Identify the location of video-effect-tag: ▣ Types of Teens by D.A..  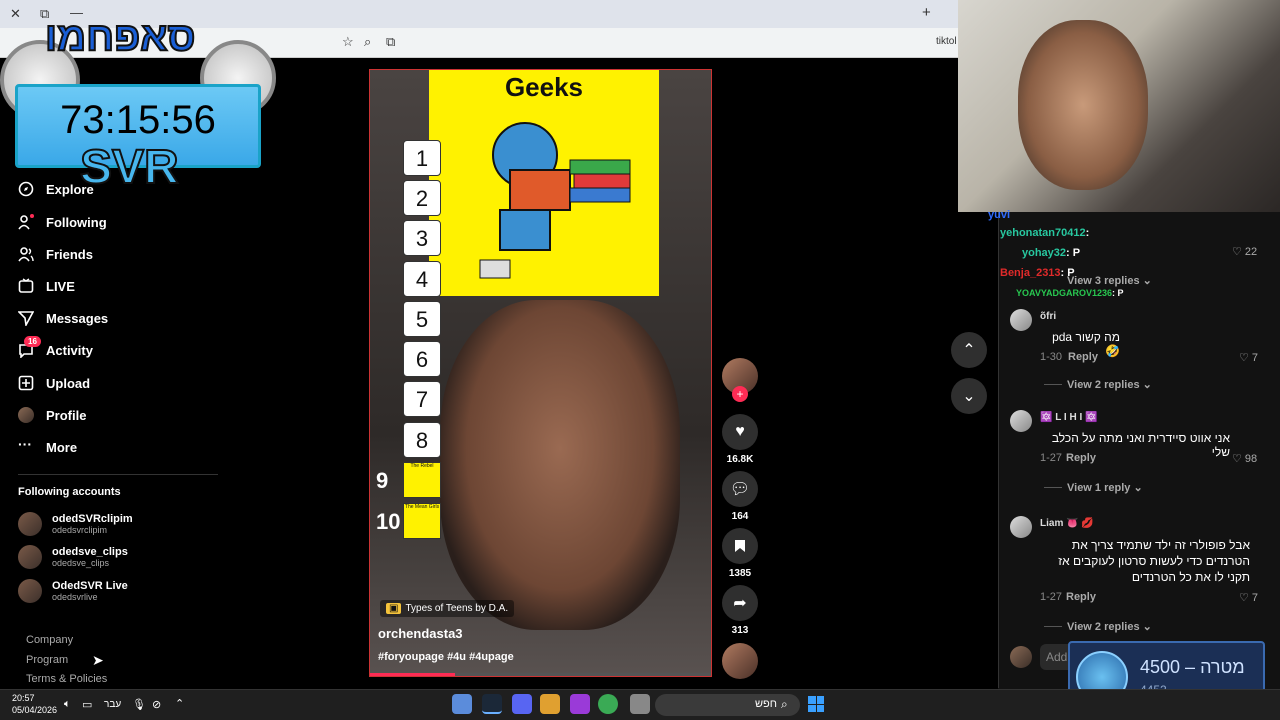
(447, 608).